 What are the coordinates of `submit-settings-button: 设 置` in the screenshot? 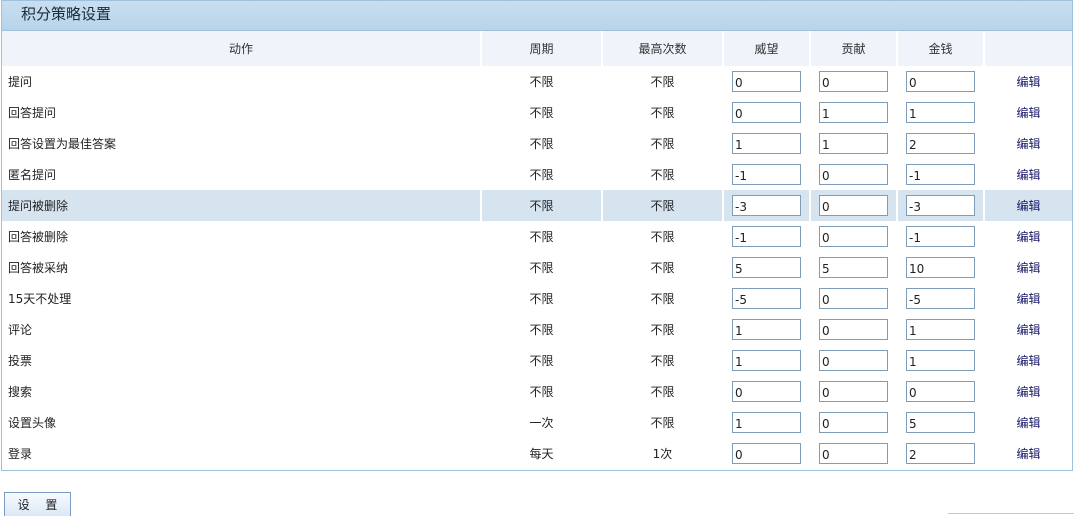 It's located at (37, 504).